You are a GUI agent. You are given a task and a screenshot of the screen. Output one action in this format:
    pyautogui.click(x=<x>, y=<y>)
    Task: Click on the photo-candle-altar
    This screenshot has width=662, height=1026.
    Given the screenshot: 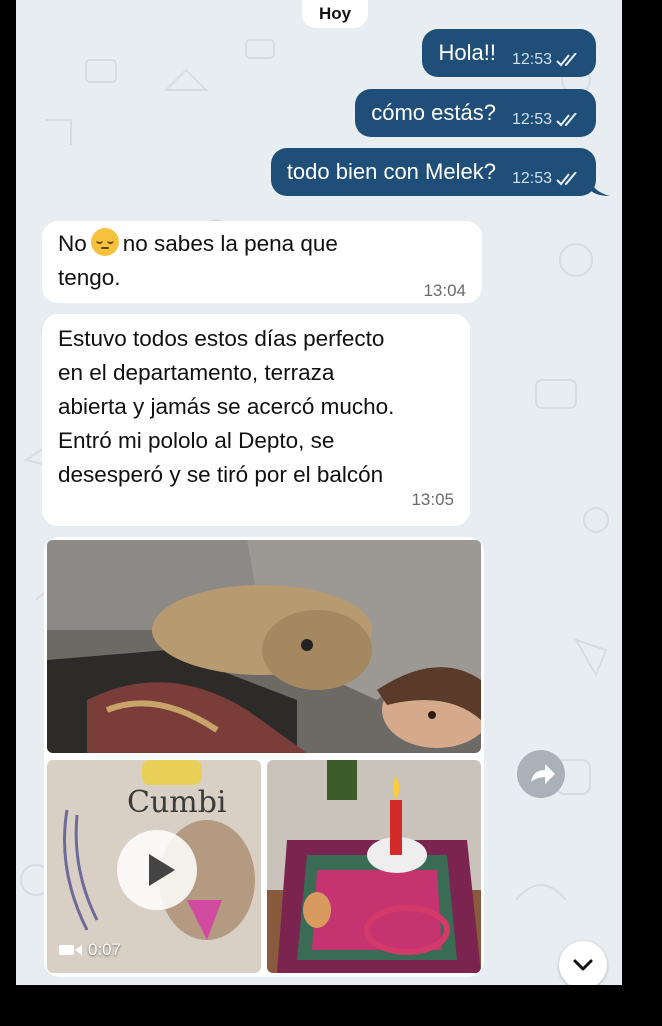 What is the action you would take?
    pyautogui.click(x=374, y=866)
    